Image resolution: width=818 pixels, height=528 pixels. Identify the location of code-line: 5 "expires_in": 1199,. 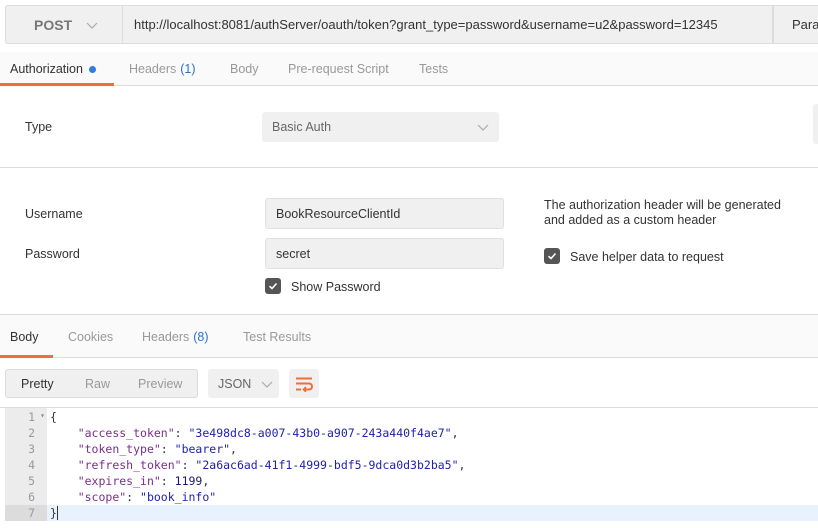
(411, 481).